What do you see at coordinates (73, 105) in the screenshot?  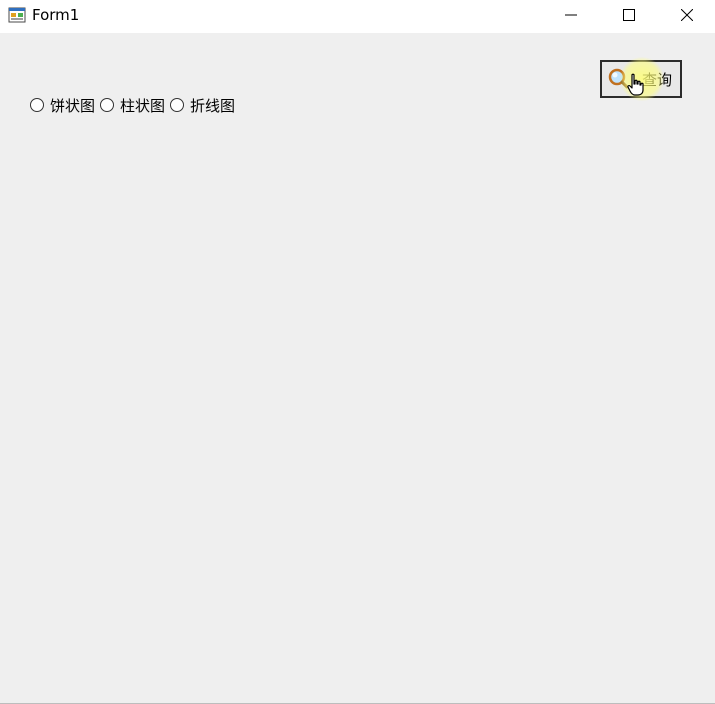 I see `radio-pie-chart-label: 饼状图` at bounding box center [73, 105].